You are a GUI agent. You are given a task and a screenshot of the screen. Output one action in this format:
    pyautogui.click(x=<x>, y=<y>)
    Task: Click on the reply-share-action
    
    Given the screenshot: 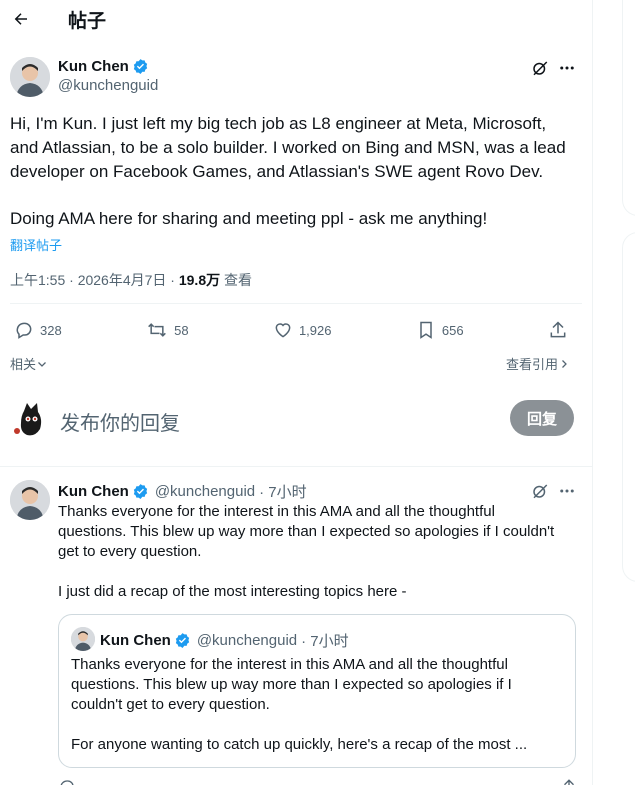 What is the action you would take?
    pyautogui.click(x=570, y=781)
    